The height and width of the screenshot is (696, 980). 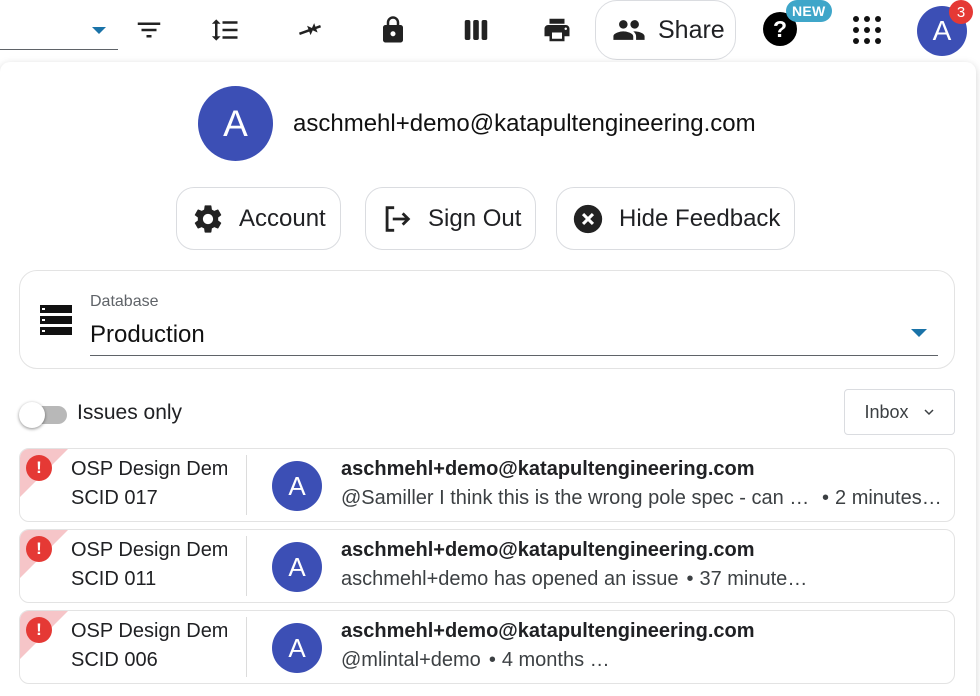 What do you see at coordinates (149, 30) in the screenshot?
I see `filter-icon` at bounding box center [149, 30].